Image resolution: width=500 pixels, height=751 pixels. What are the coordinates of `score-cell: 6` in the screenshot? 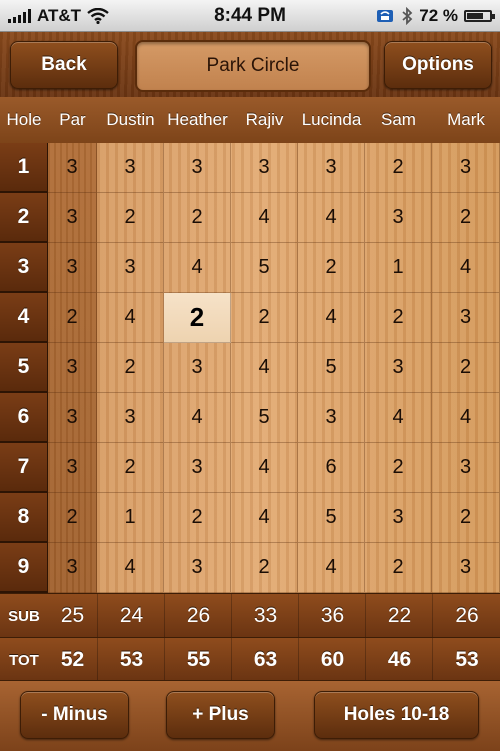 It's located at (331, 468).